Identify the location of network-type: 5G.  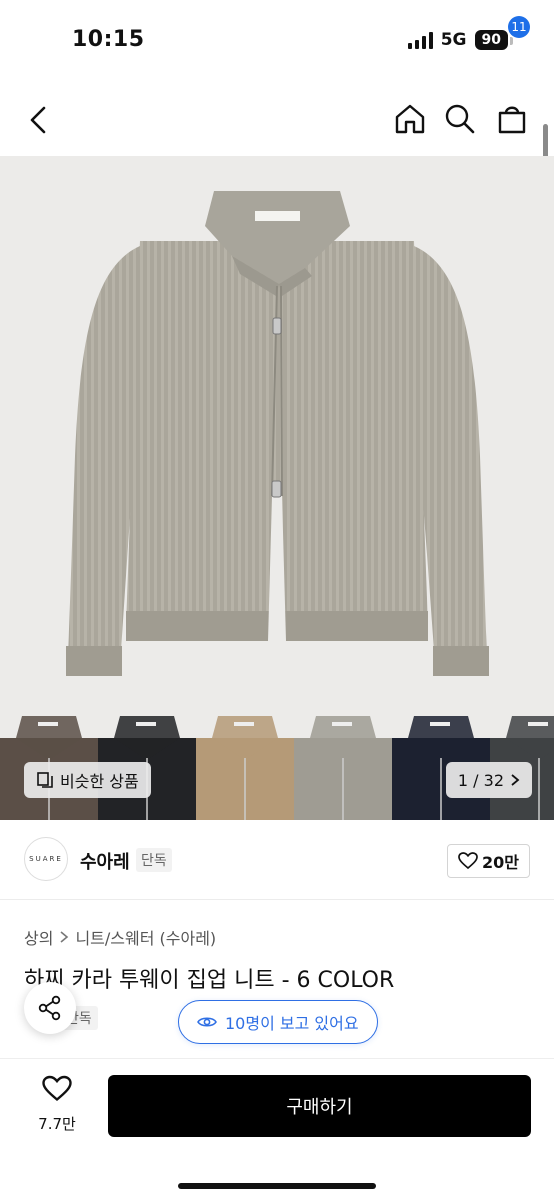
(453, 40).